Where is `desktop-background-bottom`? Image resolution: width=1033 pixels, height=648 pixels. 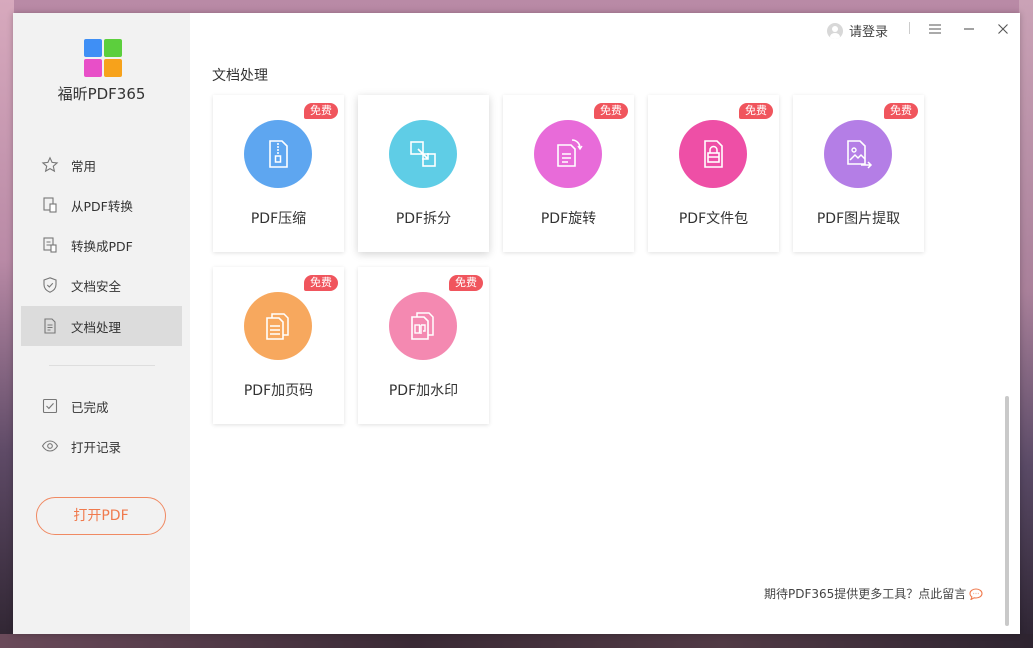 desktop-background-bottom is located at coordinates (516, 641).